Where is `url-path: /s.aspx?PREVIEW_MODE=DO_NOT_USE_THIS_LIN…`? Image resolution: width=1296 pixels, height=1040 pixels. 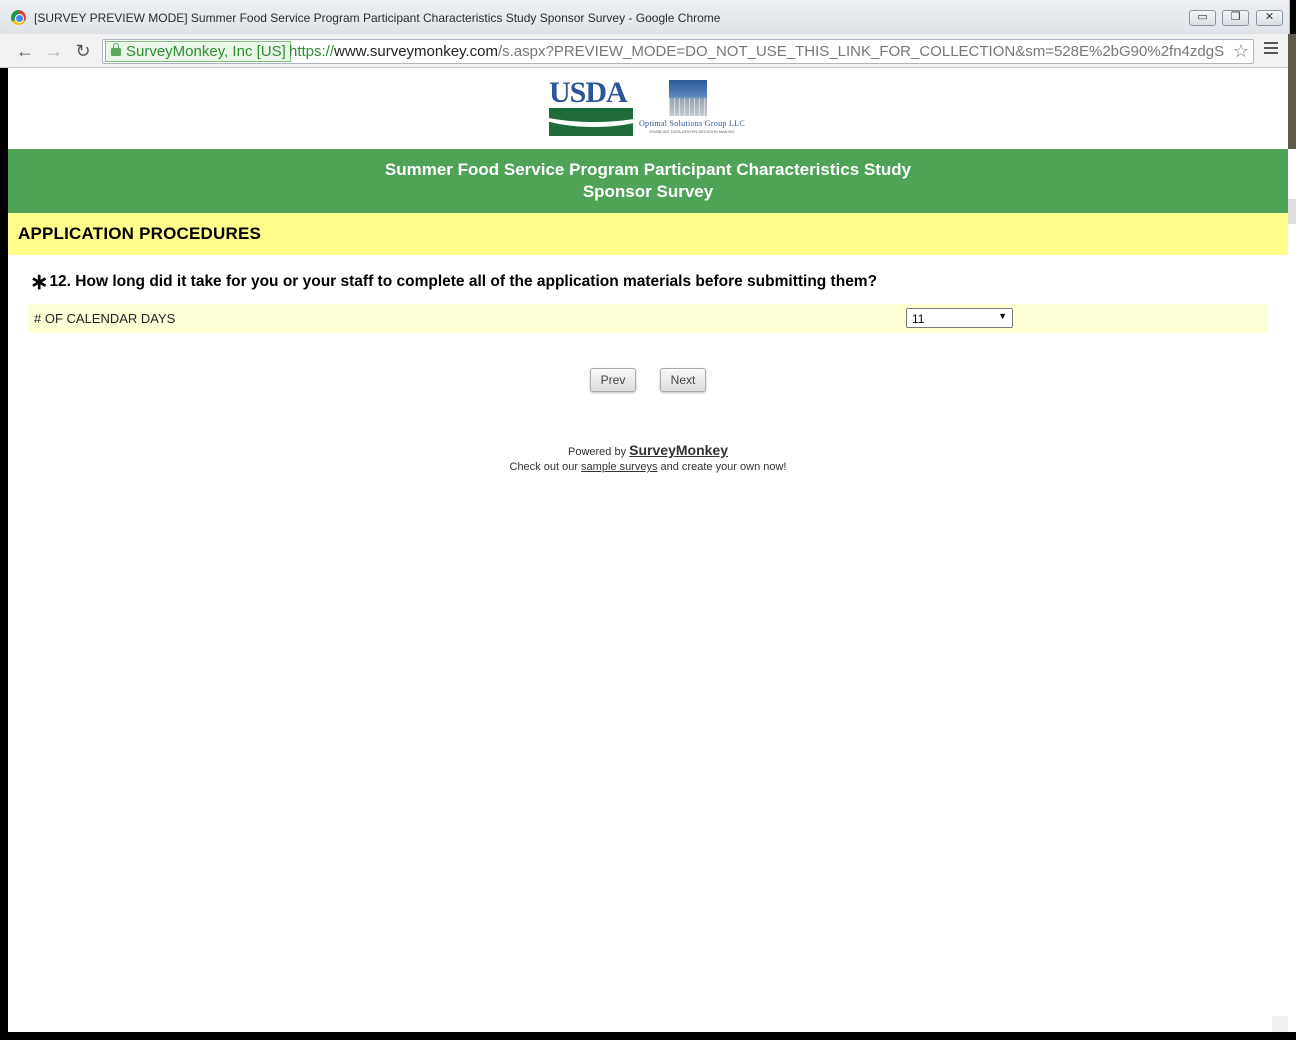 url-path: /s.aspx?PREVIEW_MODE=DO_NOT_USE_THIS_LIN… is located at coordinates (861, 51).